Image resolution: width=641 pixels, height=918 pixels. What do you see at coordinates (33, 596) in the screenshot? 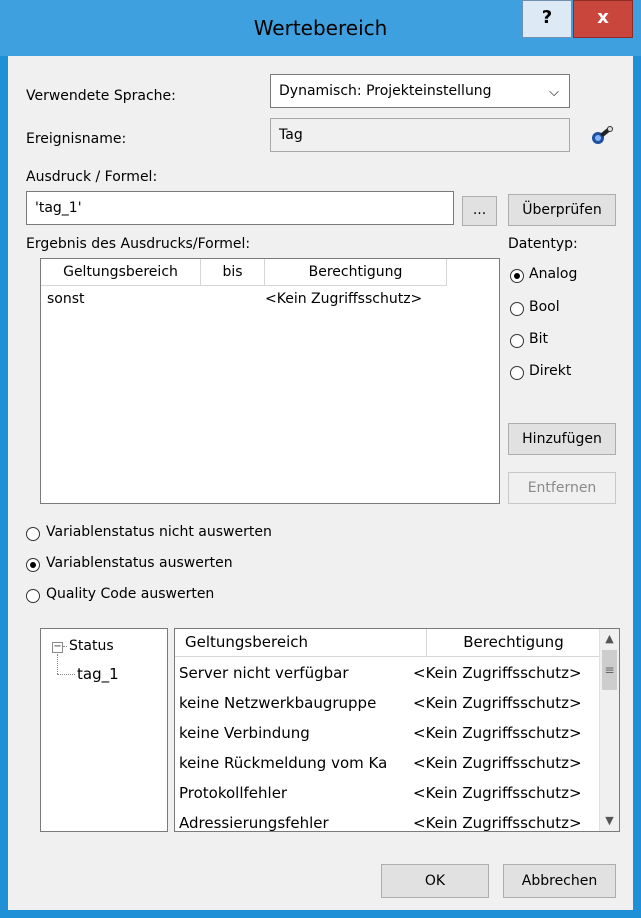
I see `status-mode-quality-radio` at bounding box center [33, 596].